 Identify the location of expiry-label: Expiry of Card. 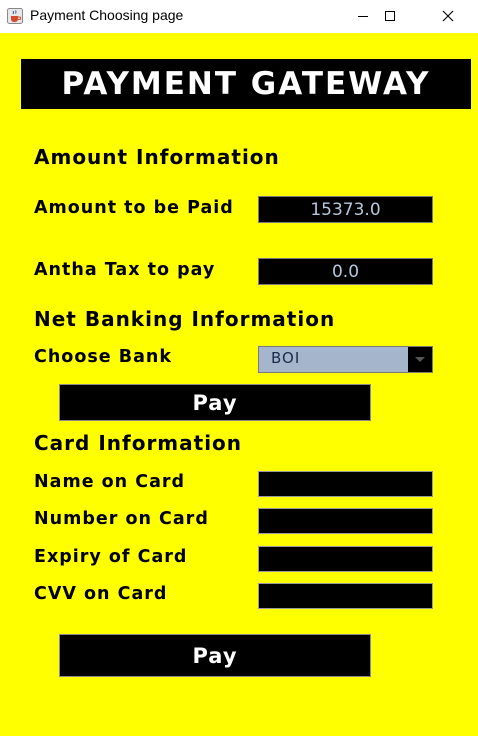
(111, 557).